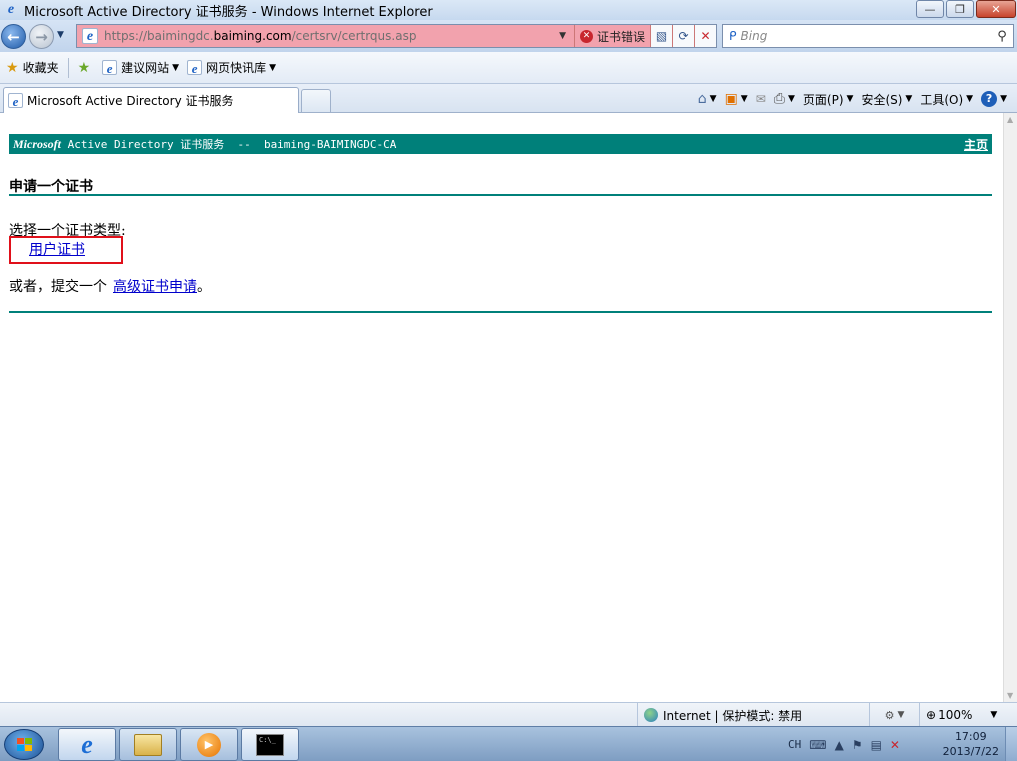 Image resolution: width=1017 pixels, height=761 pixels. Describe the element at coordinates (971, 744) in the screenshot. I see `clock: 17:09 2013/7/22` at that location.